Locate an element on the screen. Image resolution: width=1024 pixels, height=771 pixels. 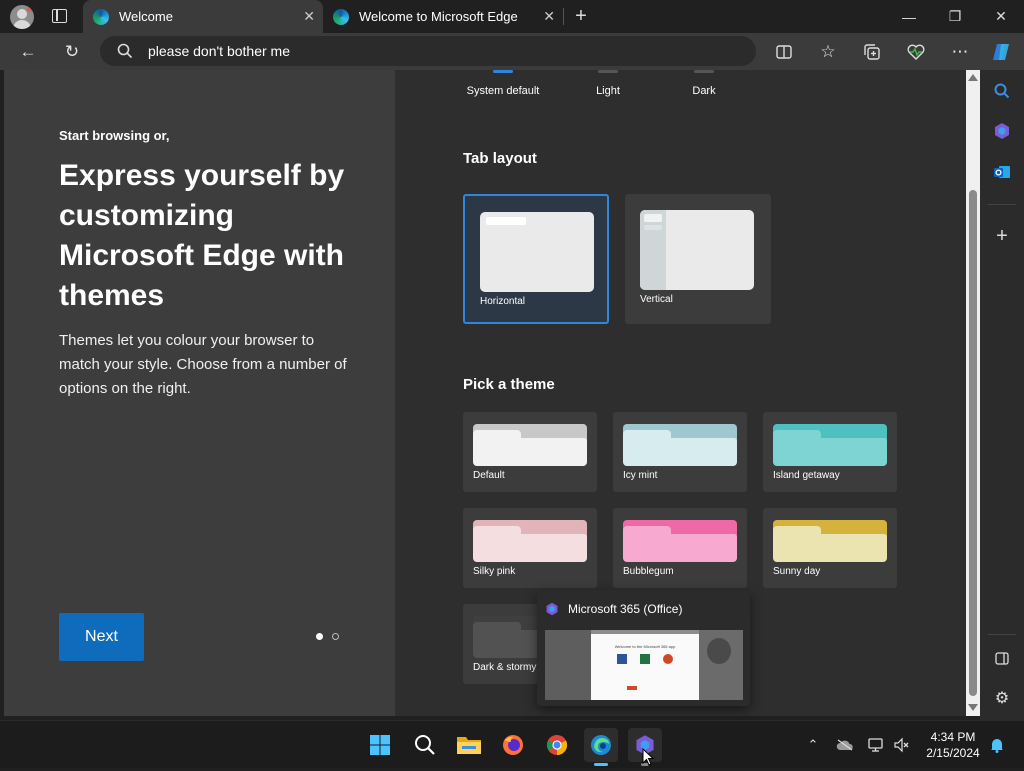
settings-icon: ⚙ is located at coordinates (1002, 698).